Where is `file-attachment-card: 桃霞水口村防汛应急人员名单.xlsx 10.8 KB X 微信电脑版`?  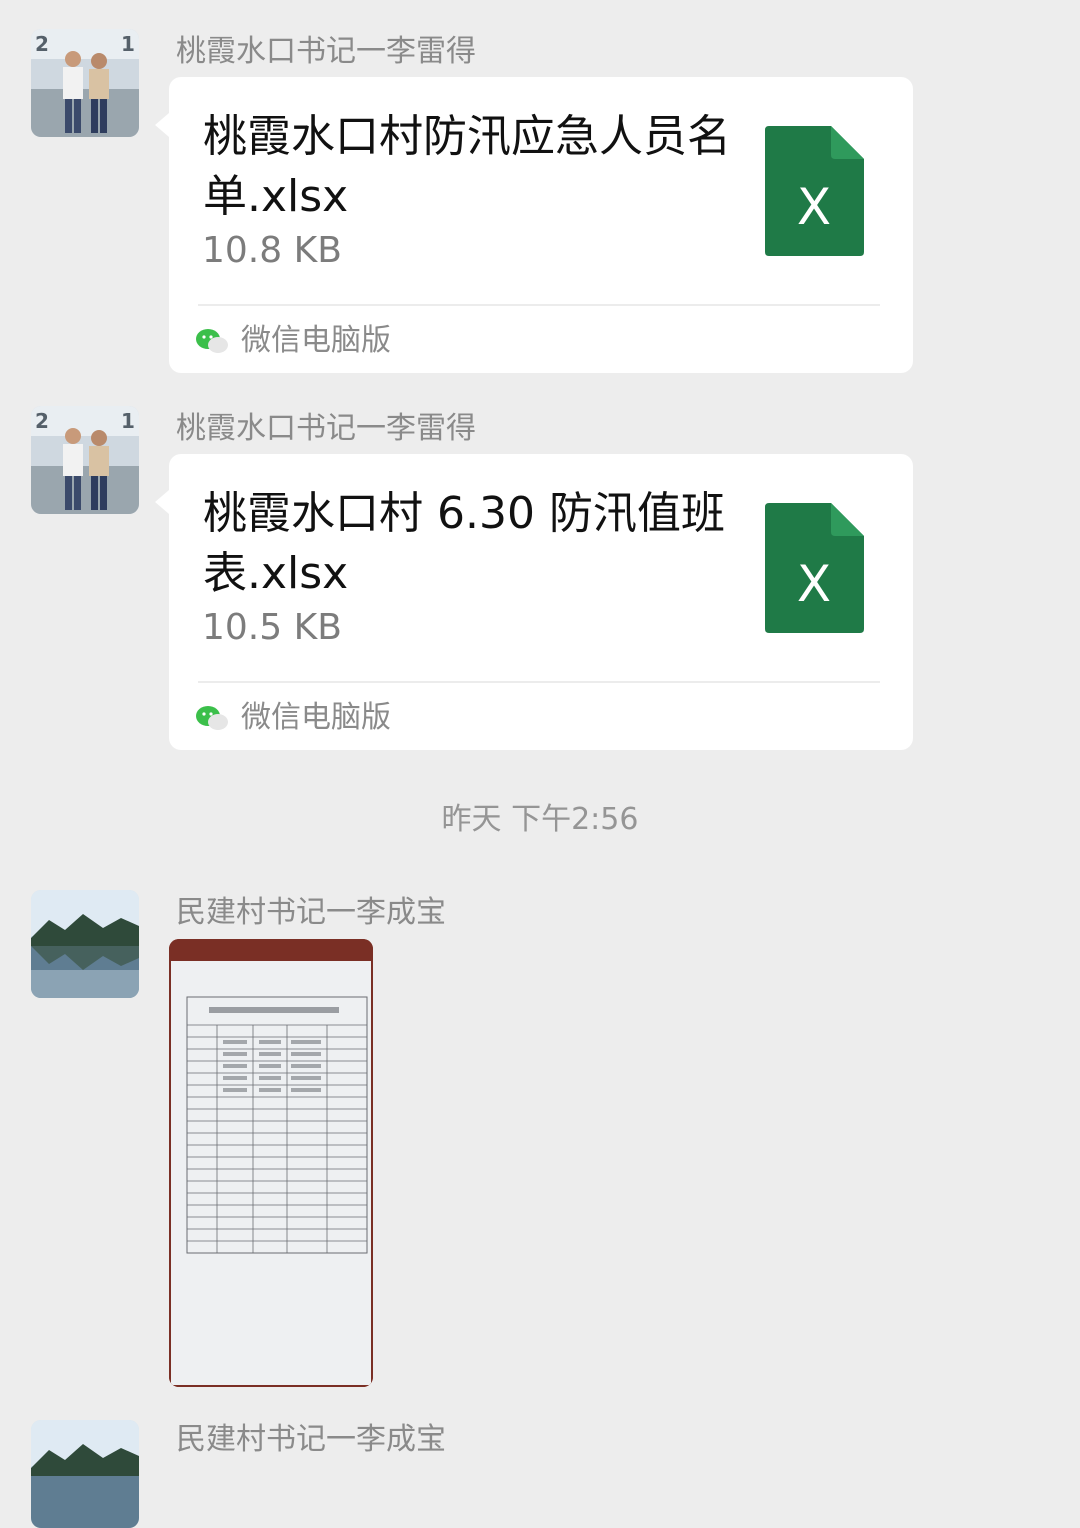
file-attachment-card: 桃霞水口村防汛应急人员名单.xlsx 10.8 KB X 微信电脑版 is located at coordinates (534, 225).